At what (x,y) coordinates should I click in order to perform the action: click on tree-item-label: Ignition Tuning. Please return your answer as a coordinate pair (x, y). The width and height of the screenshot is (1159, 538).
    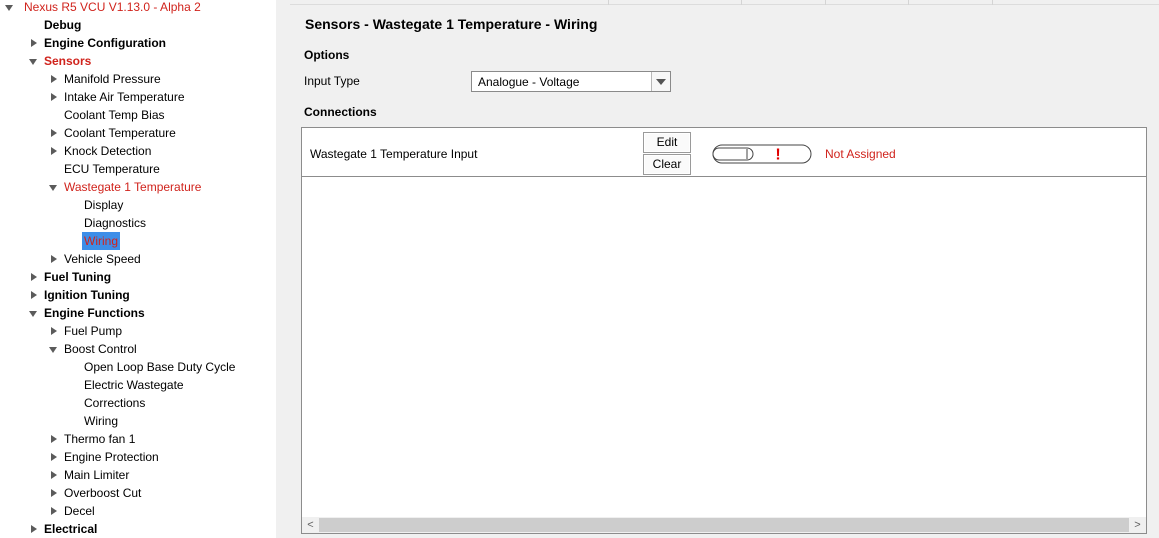
    Looking at the image, I should click on (87, 295).